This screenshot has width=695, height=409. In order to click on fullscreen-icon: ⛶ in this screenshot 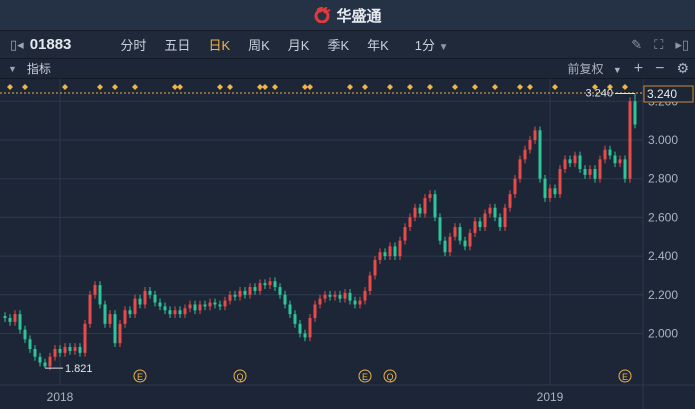, I will do `click(658, 45)`.